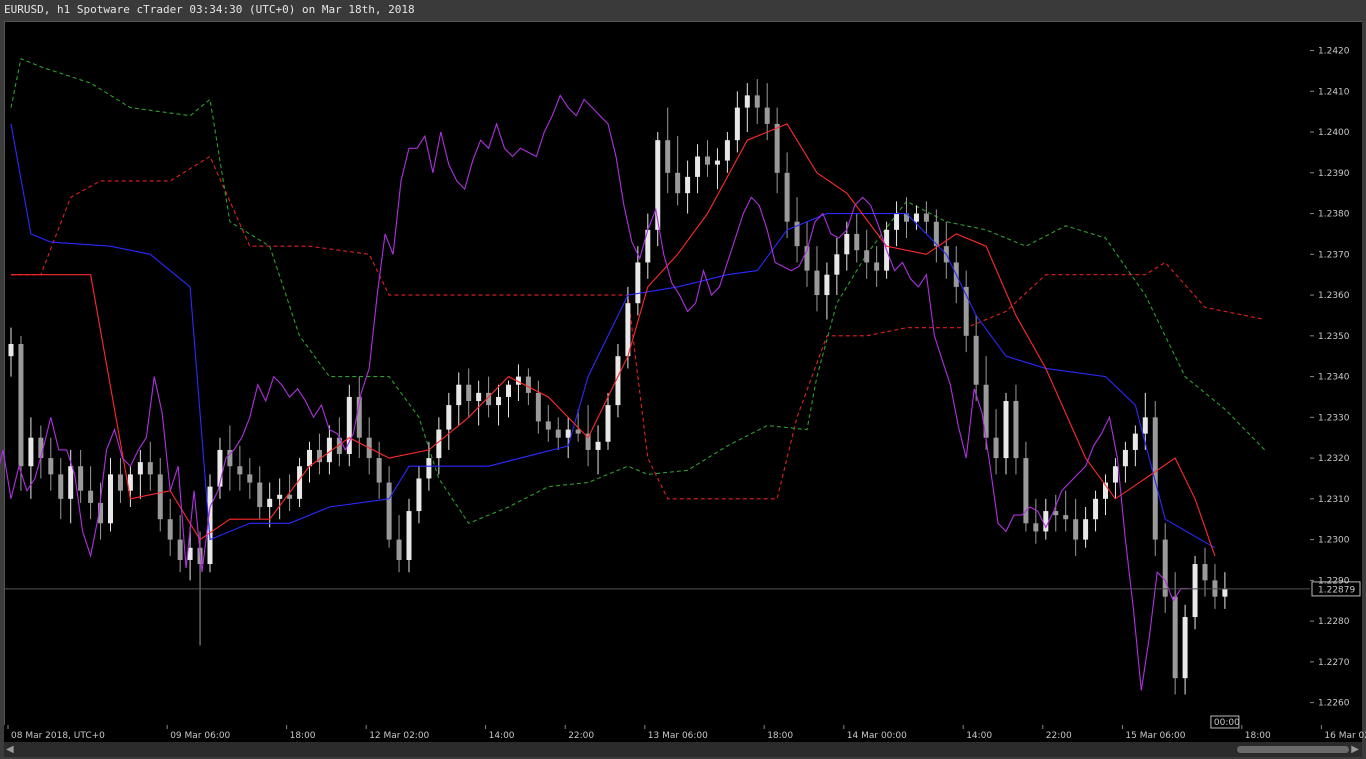 This screenshot has width=1366, height=759. Describe the element at coordinates (1334, 215) in the screenshot. I see `price-tick-label: 1.2380` at that location.